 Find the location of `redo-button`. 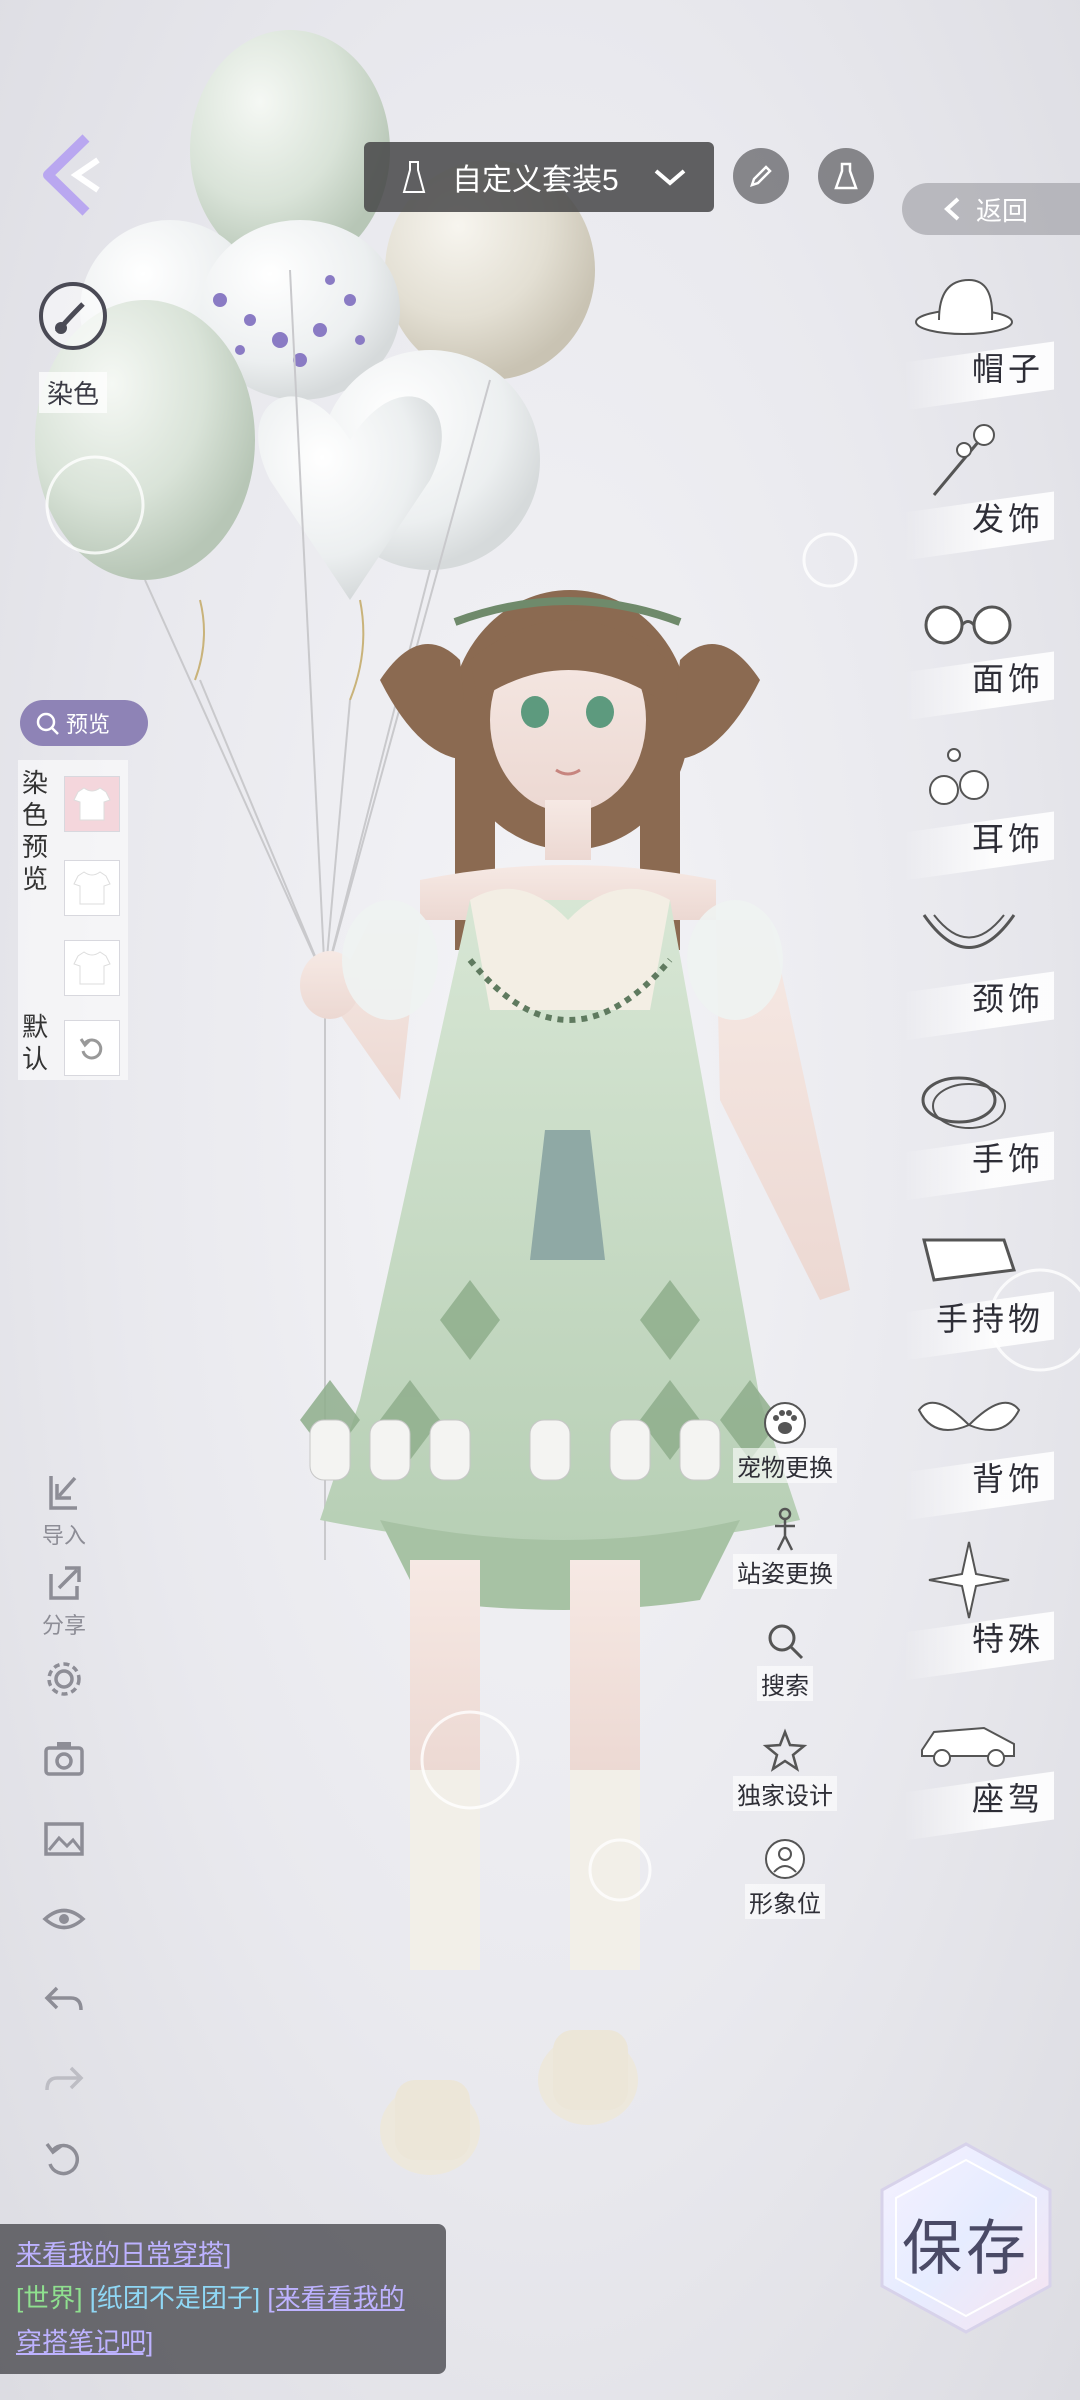

redo-button is located at coordinates (64, 2079).